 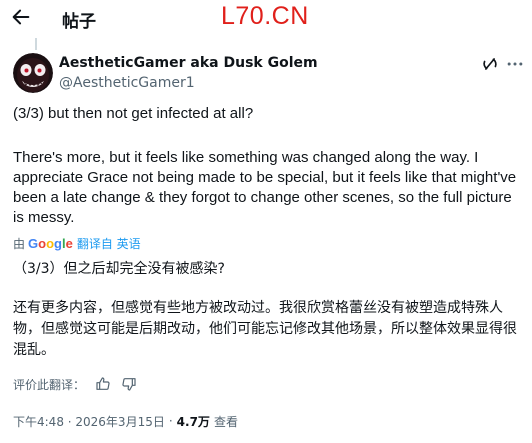 I want to click on translated-by-row: 由 Google 翻译自 英语, so click(x=77, y=243).